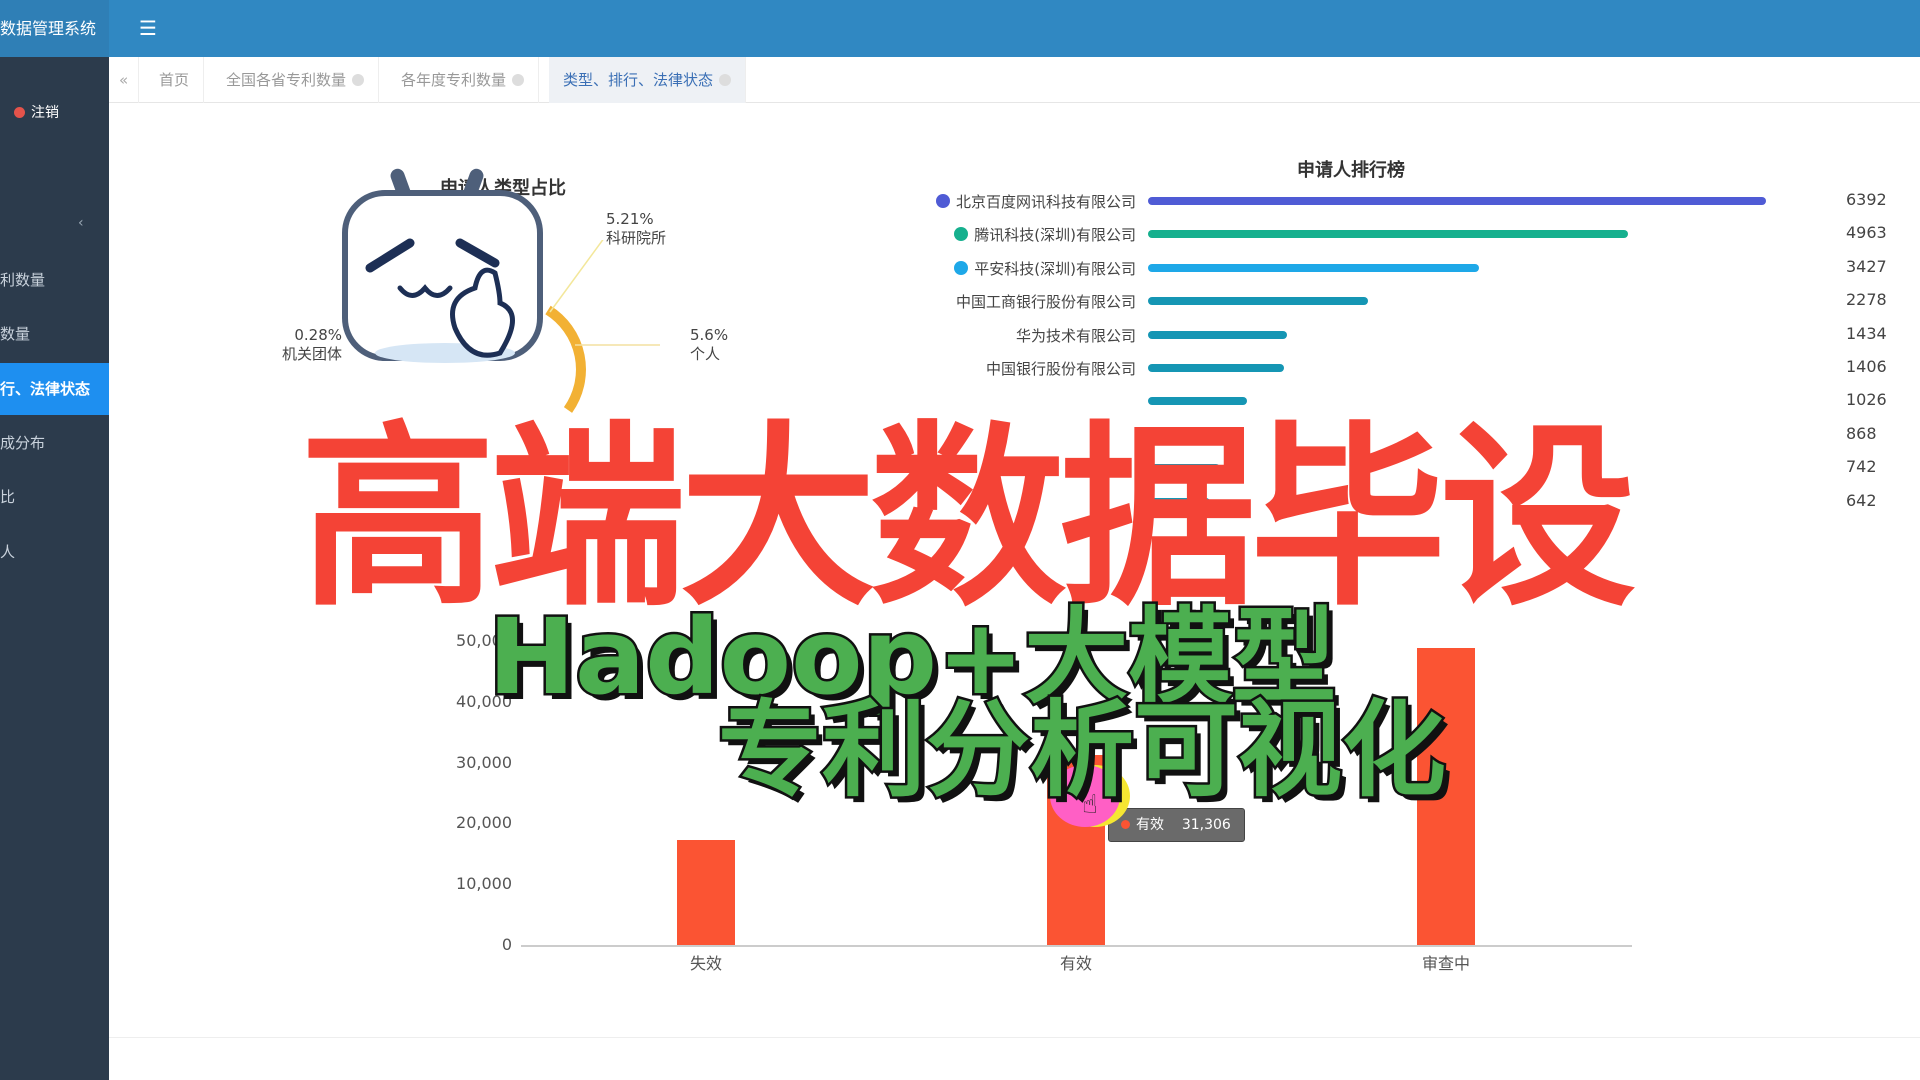 The height and width of the screenshot is (1080, 1920). I want to click on sidebar-item-yearly-count: 数量, so click(54, 334).